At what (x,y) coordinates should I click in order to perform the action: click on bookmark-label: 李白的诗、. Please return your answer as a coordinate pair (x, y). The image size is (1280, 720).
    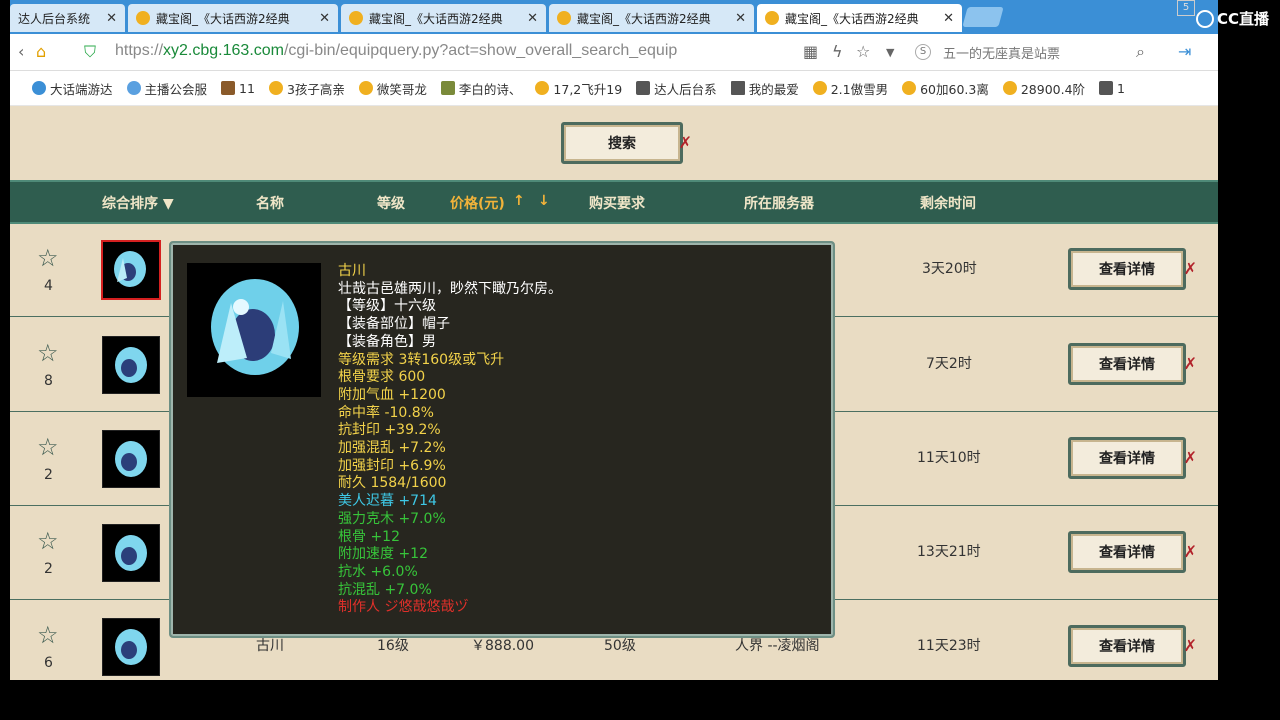
    Looking at the image, I should click on (490, 89).